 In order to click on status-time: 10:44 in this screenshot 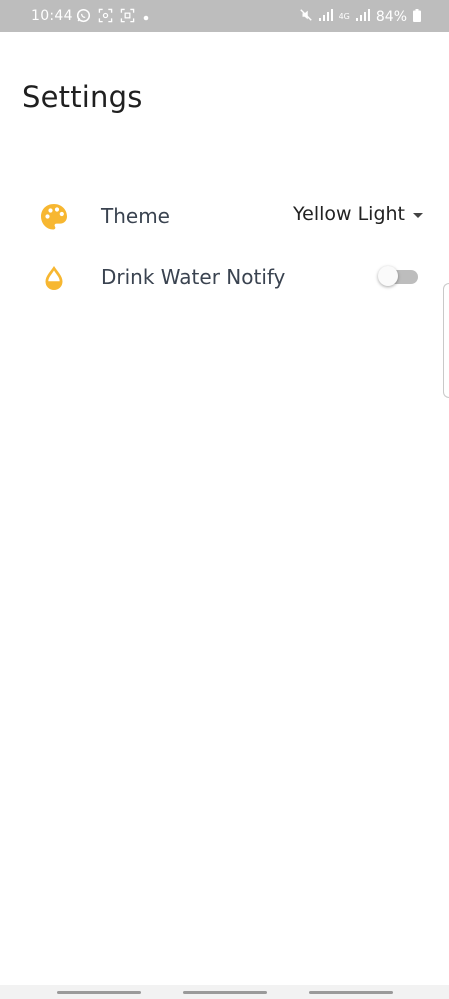, I will do `click(52, 16)`.